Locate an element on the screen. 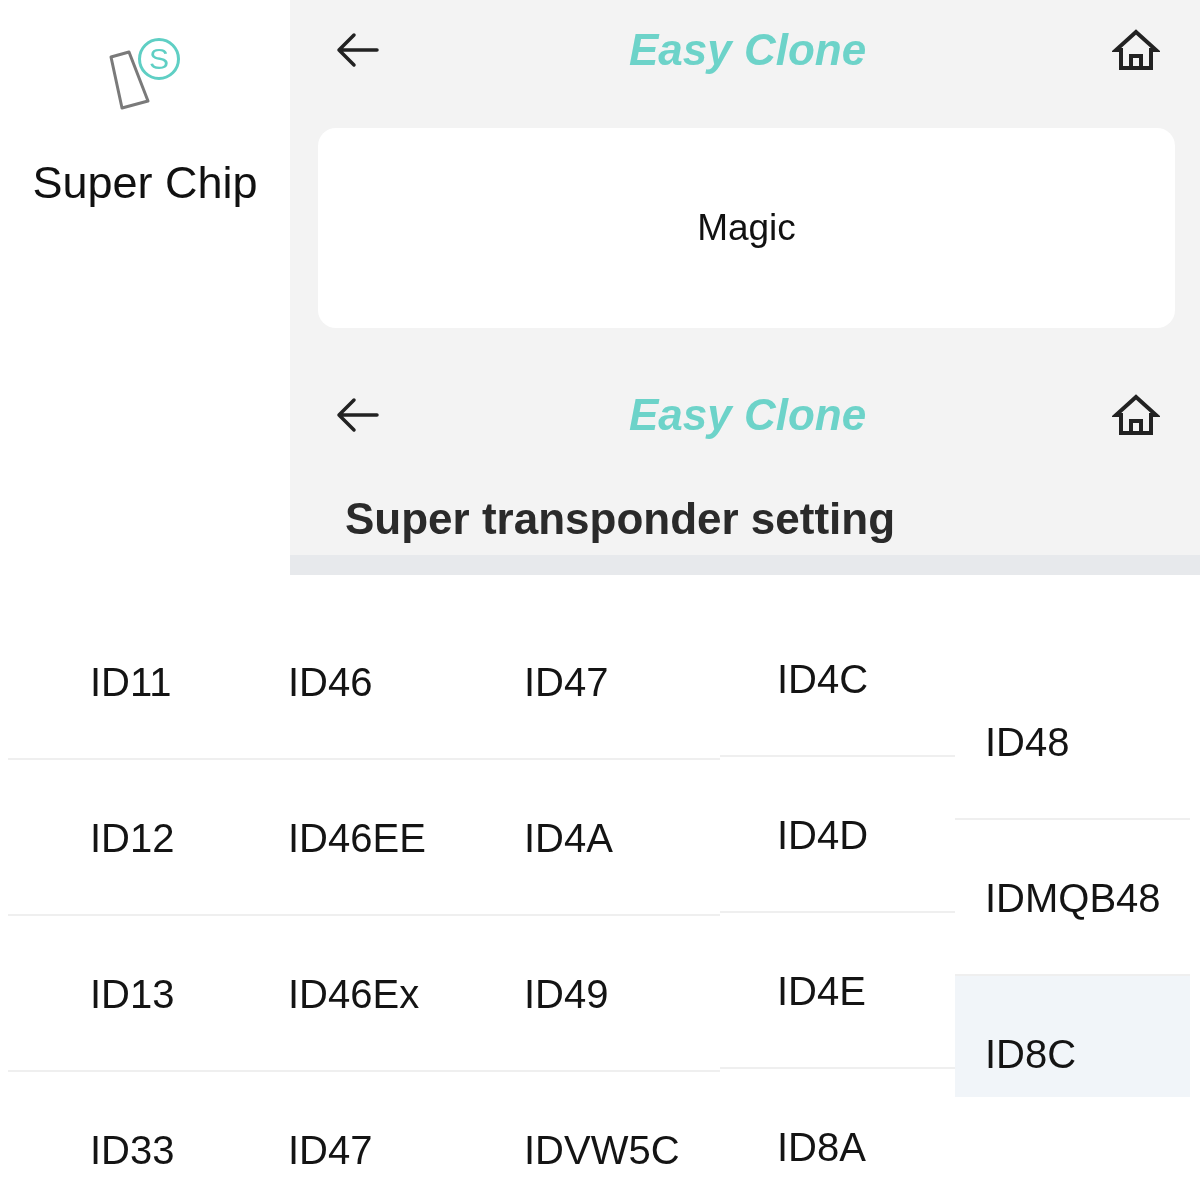 The height and width of the screenshot is (1200, 1200). option-card: Magic is located at coordinates (746, 228).